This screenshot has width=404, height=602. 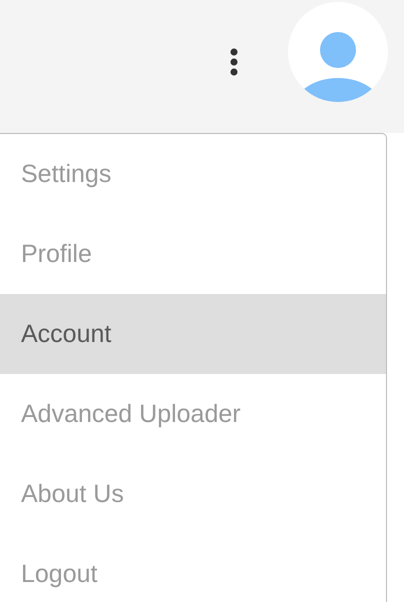 What do you see at coordinates (193, 334) in the screenshot?
I see `menu-item: Account` at bounding box center [193, 334].